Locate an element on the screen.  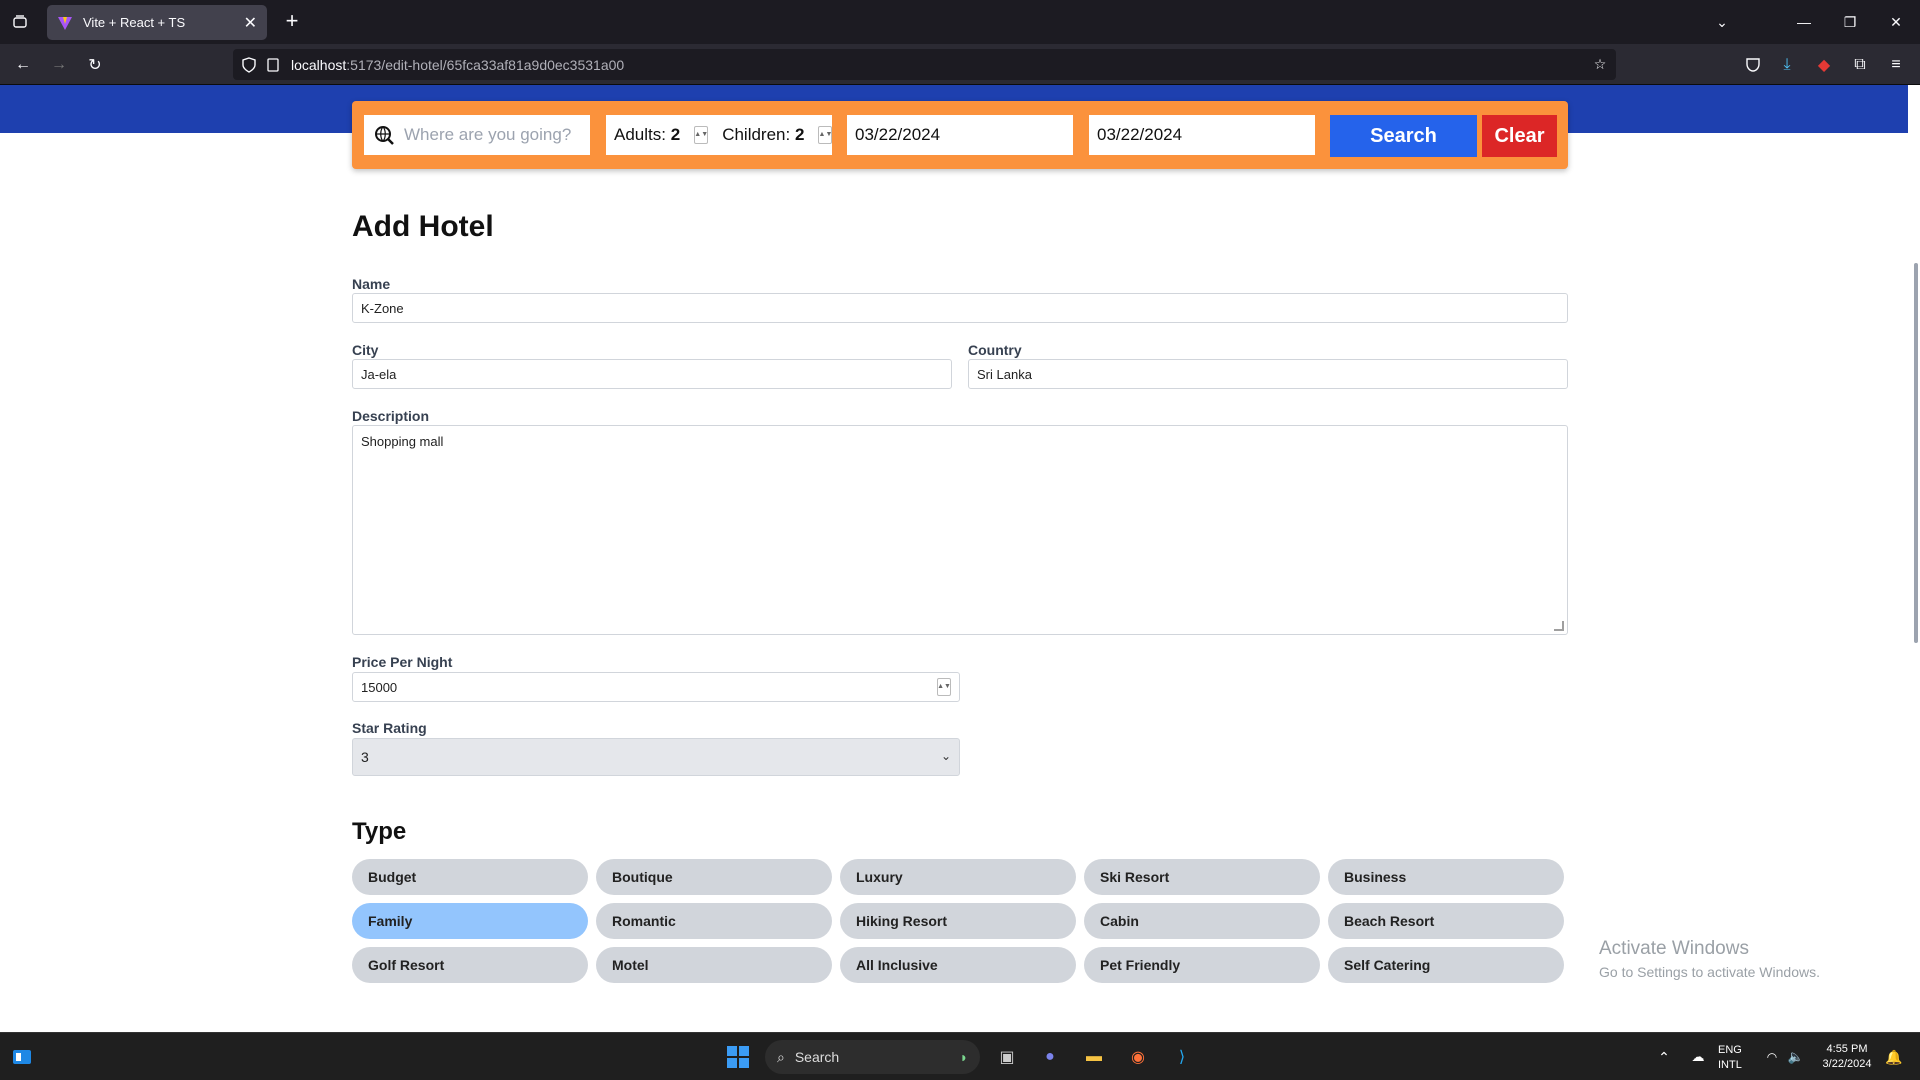
star-rating-label: Star Rating is located at coordinates (389, 728).